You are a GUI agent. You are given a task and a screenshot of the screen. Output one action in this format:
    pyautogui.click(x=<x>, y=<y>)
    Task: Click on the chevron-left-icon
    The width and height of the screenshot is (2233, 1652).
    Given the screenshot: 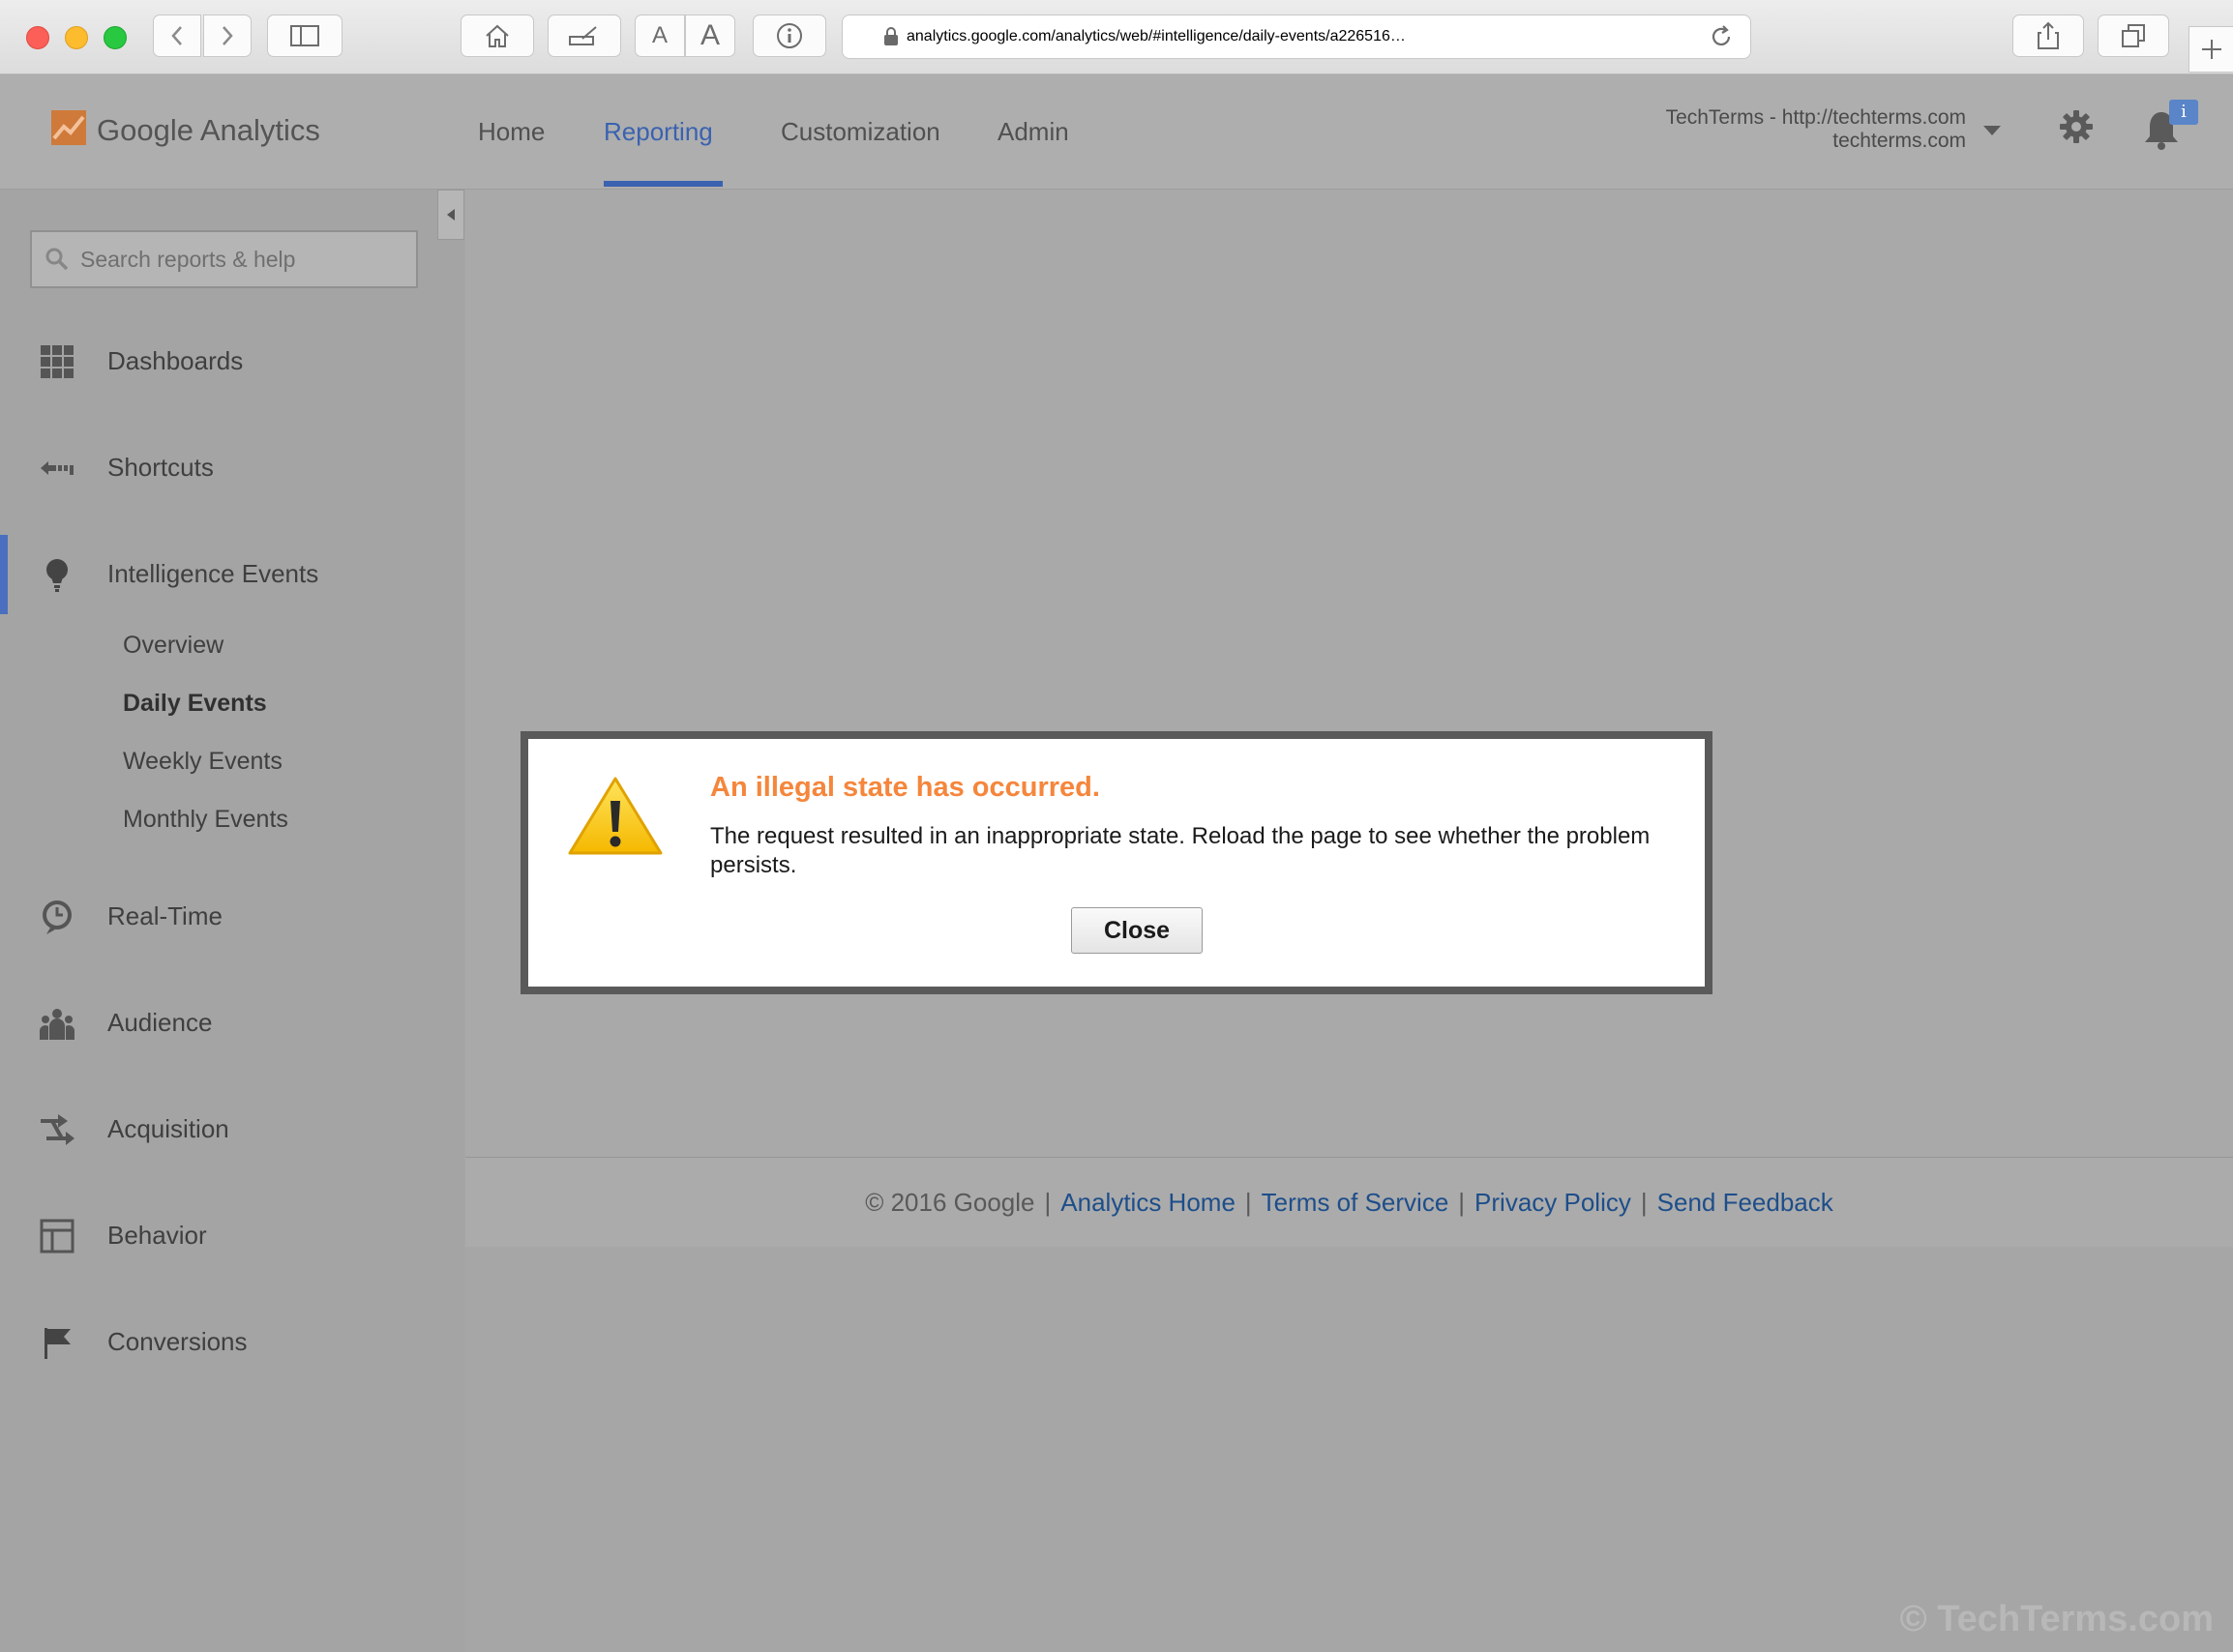 What is the action you would take?
    pyautogui.click(x=176, y=35)
    